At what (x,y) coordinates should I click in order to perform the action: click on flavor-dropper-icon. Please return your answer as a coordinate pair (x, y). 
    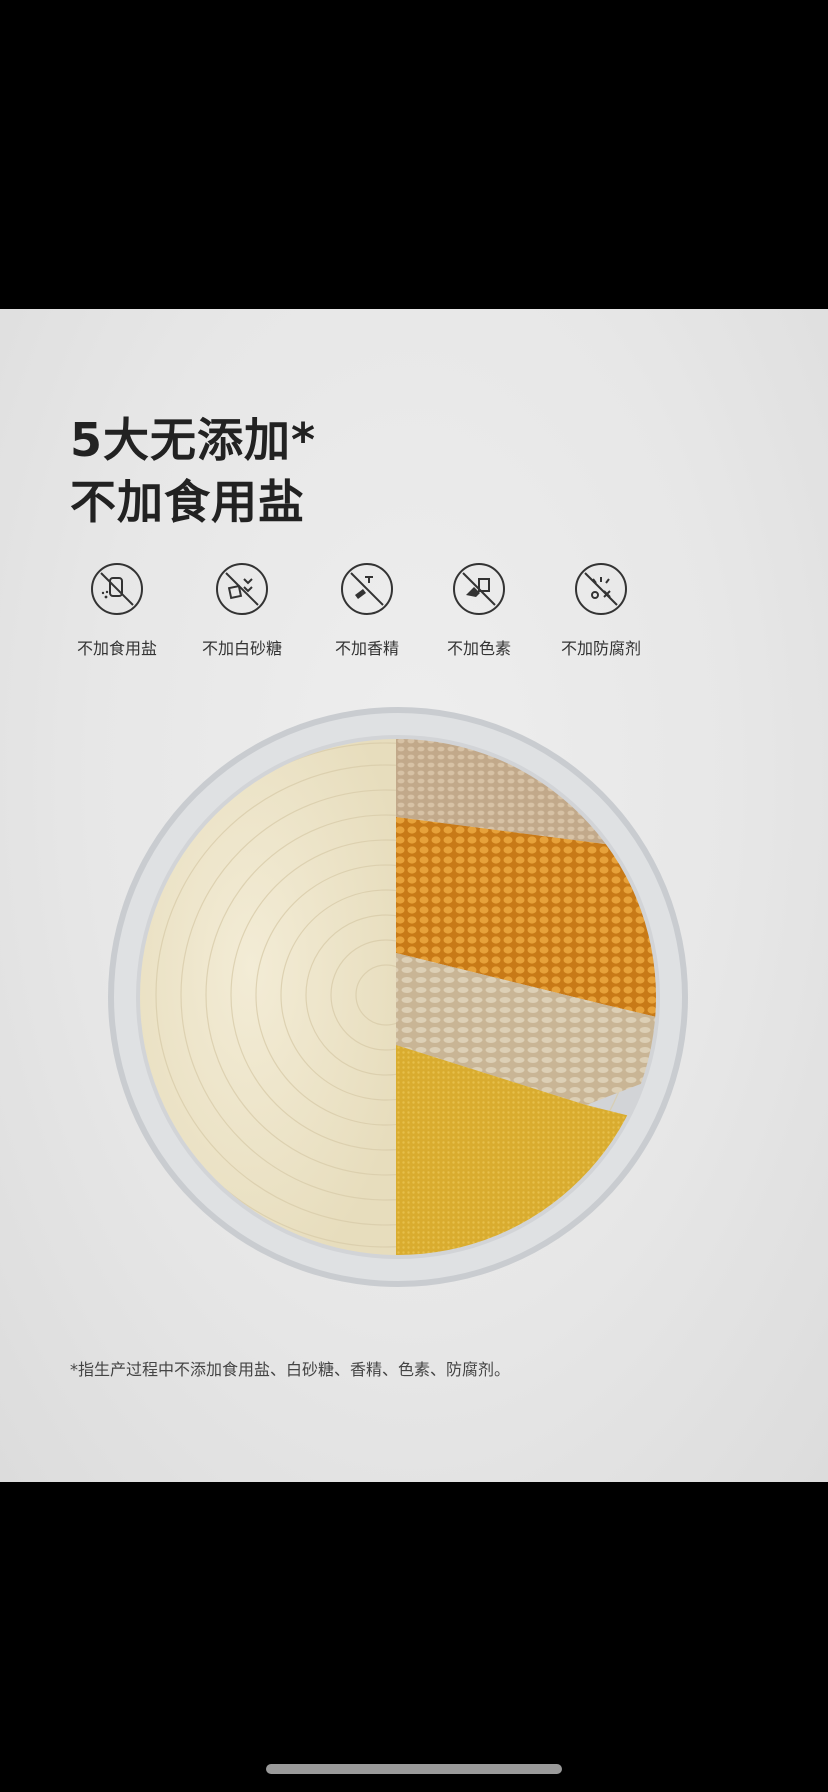
    Looking at the image, I should click on (367, 589).